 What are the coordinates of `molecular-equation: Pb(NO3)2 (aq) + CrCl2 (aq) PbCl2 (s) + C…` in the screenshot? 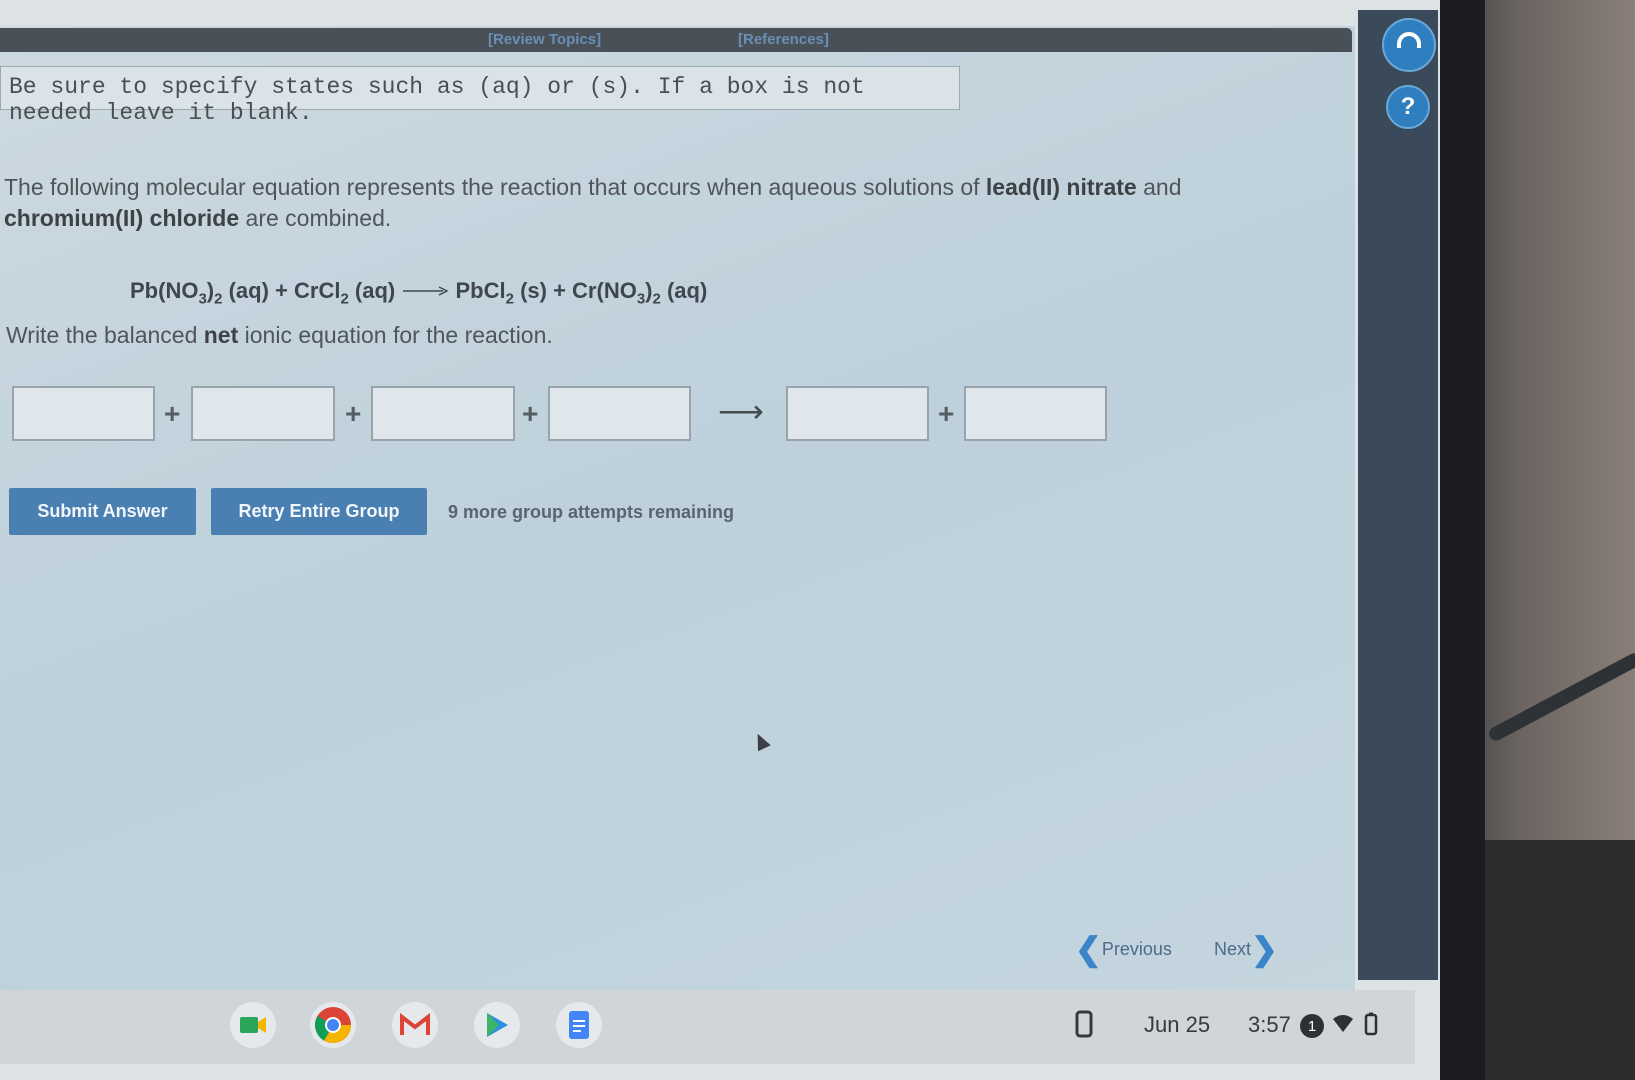 It's located at (419, 293).